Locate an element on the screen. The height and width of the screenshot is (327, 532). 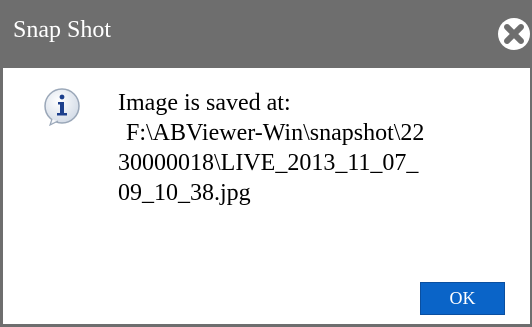
close-icon is located at coordinates (513, 34).